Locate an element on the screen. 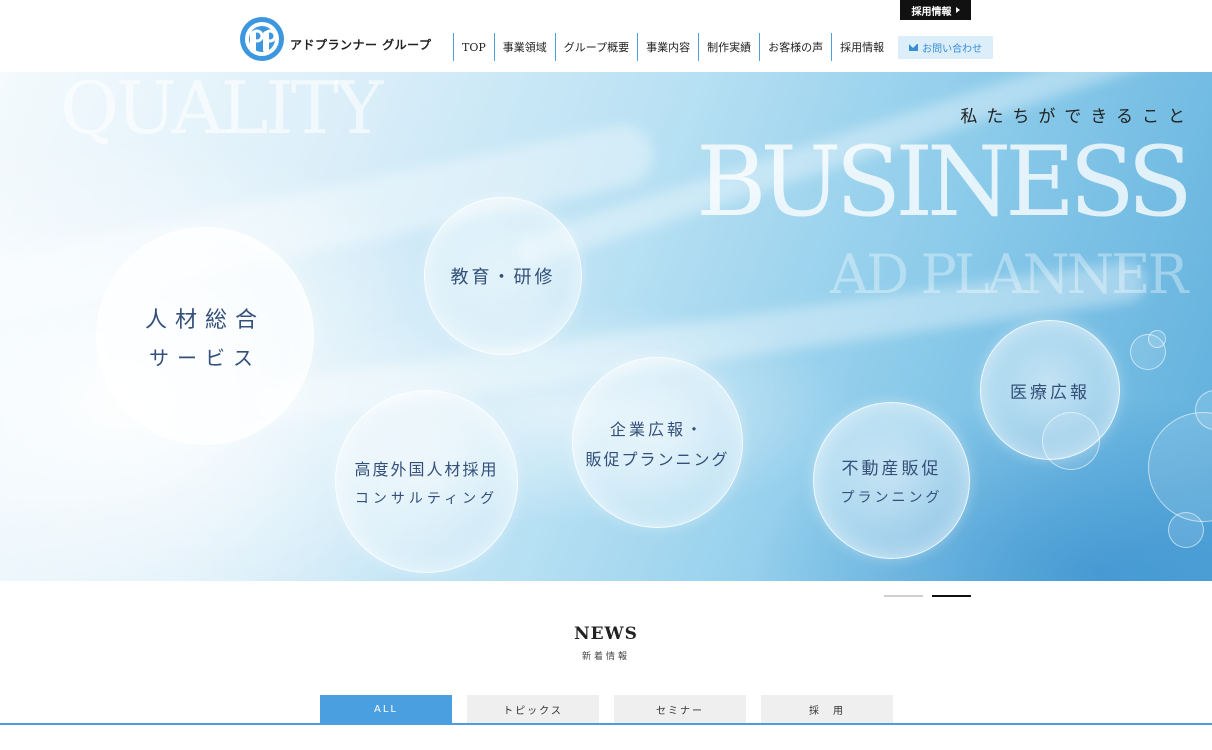 Image resolution: width=1212 pixels, height=750 pixels. contact-label: お問い合わせ is located at coordinates (952, 49).